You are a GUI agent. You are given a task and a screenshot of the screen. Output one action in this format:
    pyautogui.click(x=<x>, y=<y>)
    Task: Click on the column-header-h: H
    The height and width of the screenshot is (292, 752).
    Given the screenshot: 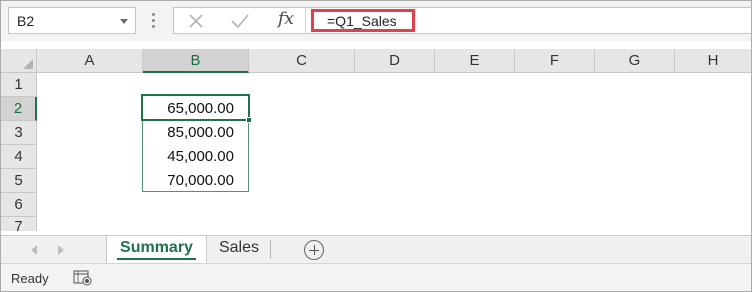 What is the action you would take?
    pyautogui.click(x=713, y=61)
    